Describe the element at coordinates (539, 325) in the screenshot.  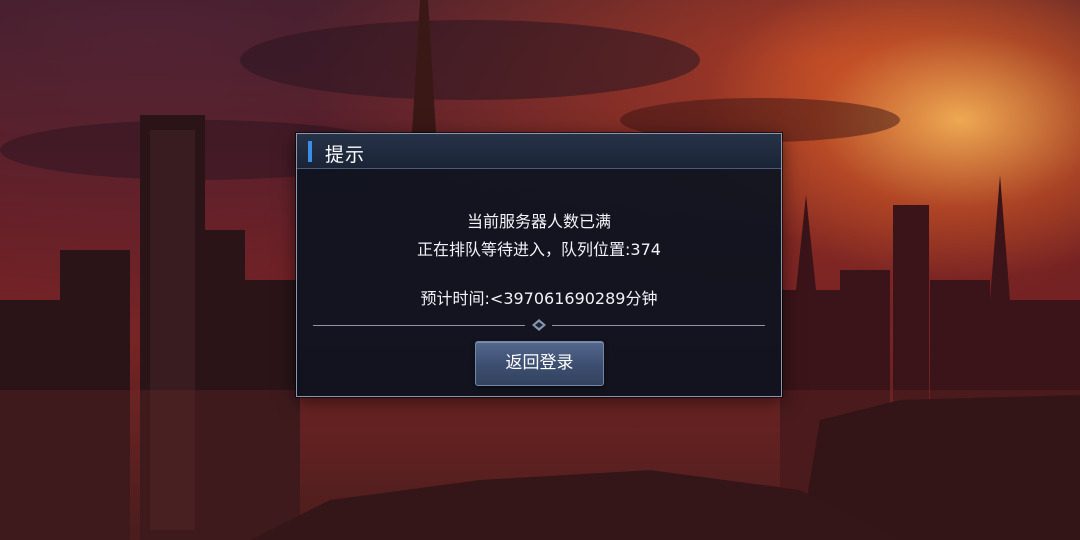
I see `diamond-ornament-icon` at that location.